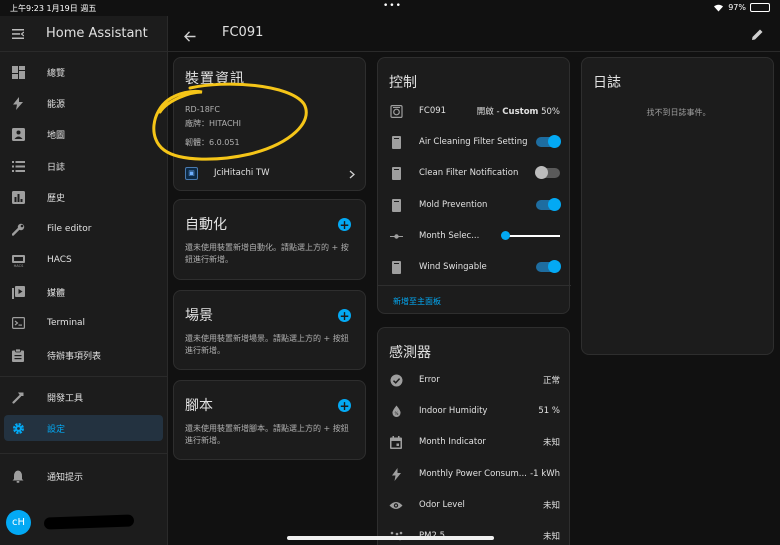 The width and height of the screenshot is (780, 545). What do you see at coordinates (213, 123) in the screenshot?
I see `device-brand: 廠牌：HITACHI` at bounding box center [213, 123].